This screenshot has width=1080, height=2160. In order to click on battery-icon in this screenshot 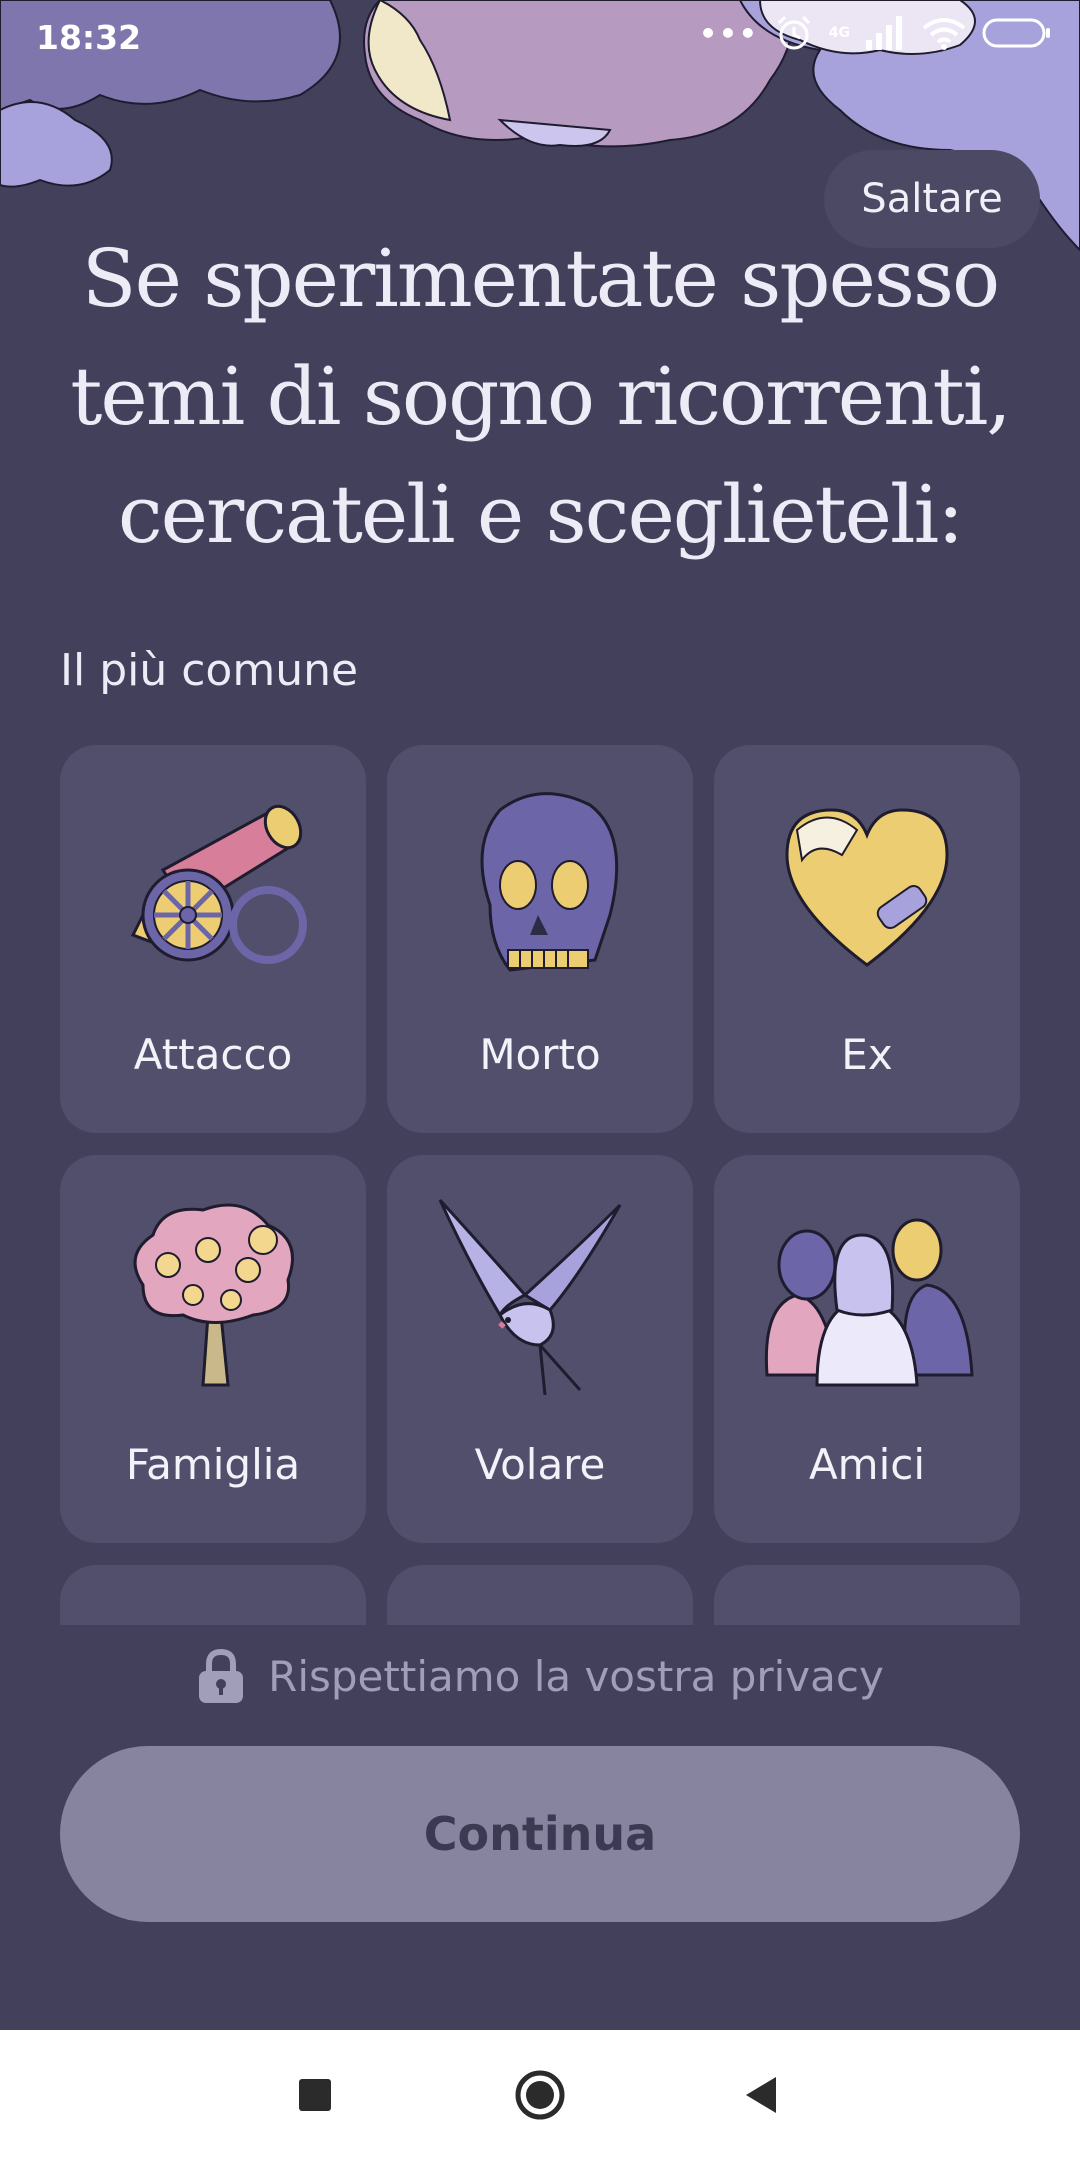, I will do `click(1016, 33)`.